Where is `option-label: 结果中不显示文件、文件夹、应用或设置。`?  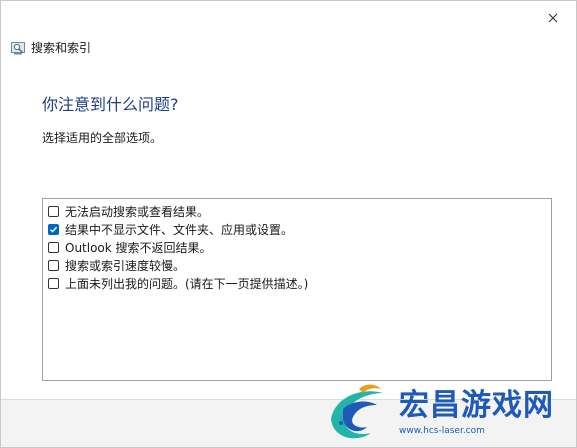
option-label: 结果中不显示文件、文件夹、应用或设置。 is located at coordinates (179, 229).